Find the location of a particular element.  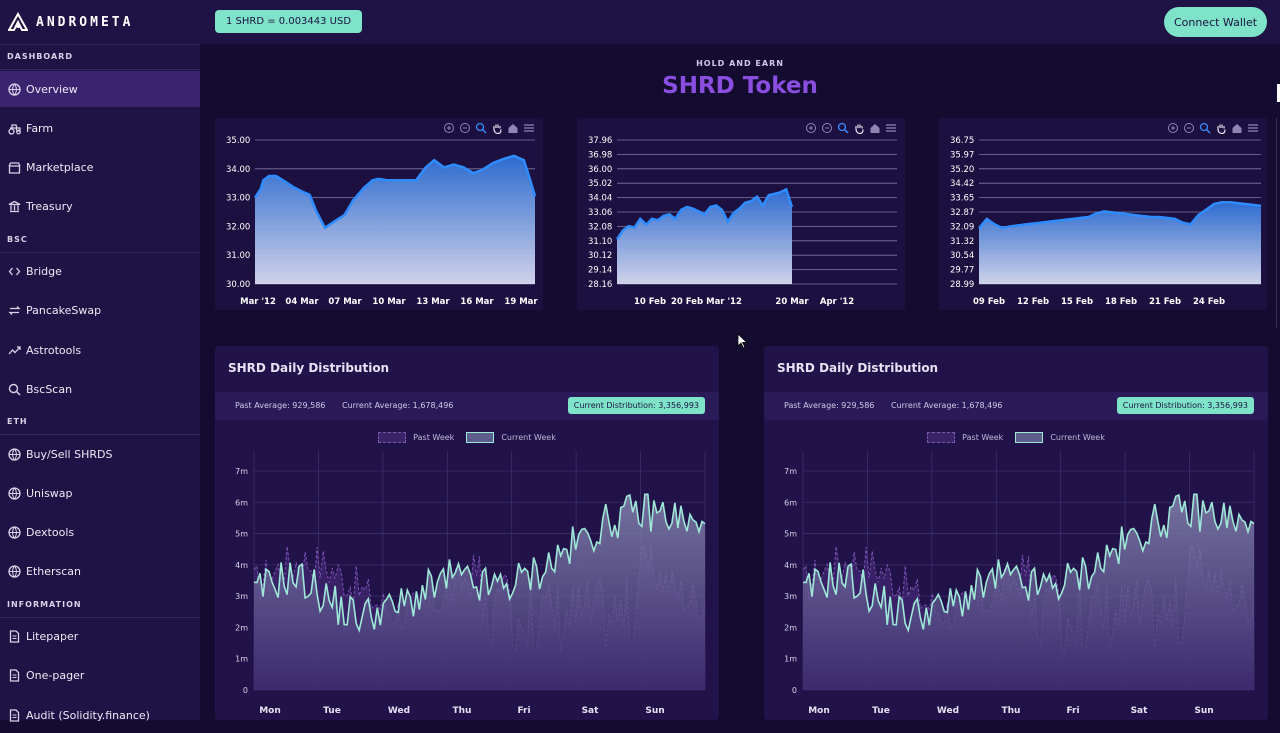

y-tick-label: 33.00 is located at coordinates (238, 199).